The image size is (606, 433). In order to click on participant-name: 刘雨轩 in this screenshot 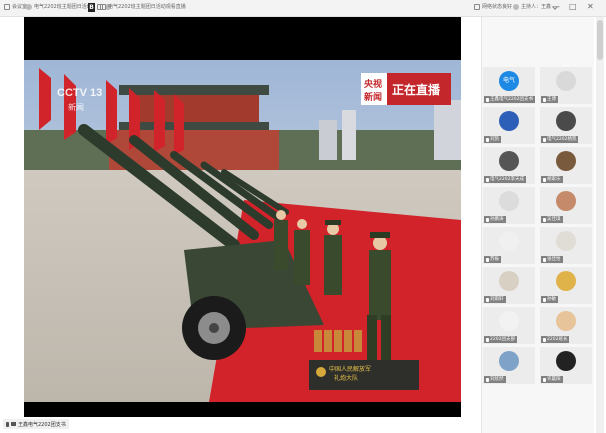, I will do `click(497, 299)`.